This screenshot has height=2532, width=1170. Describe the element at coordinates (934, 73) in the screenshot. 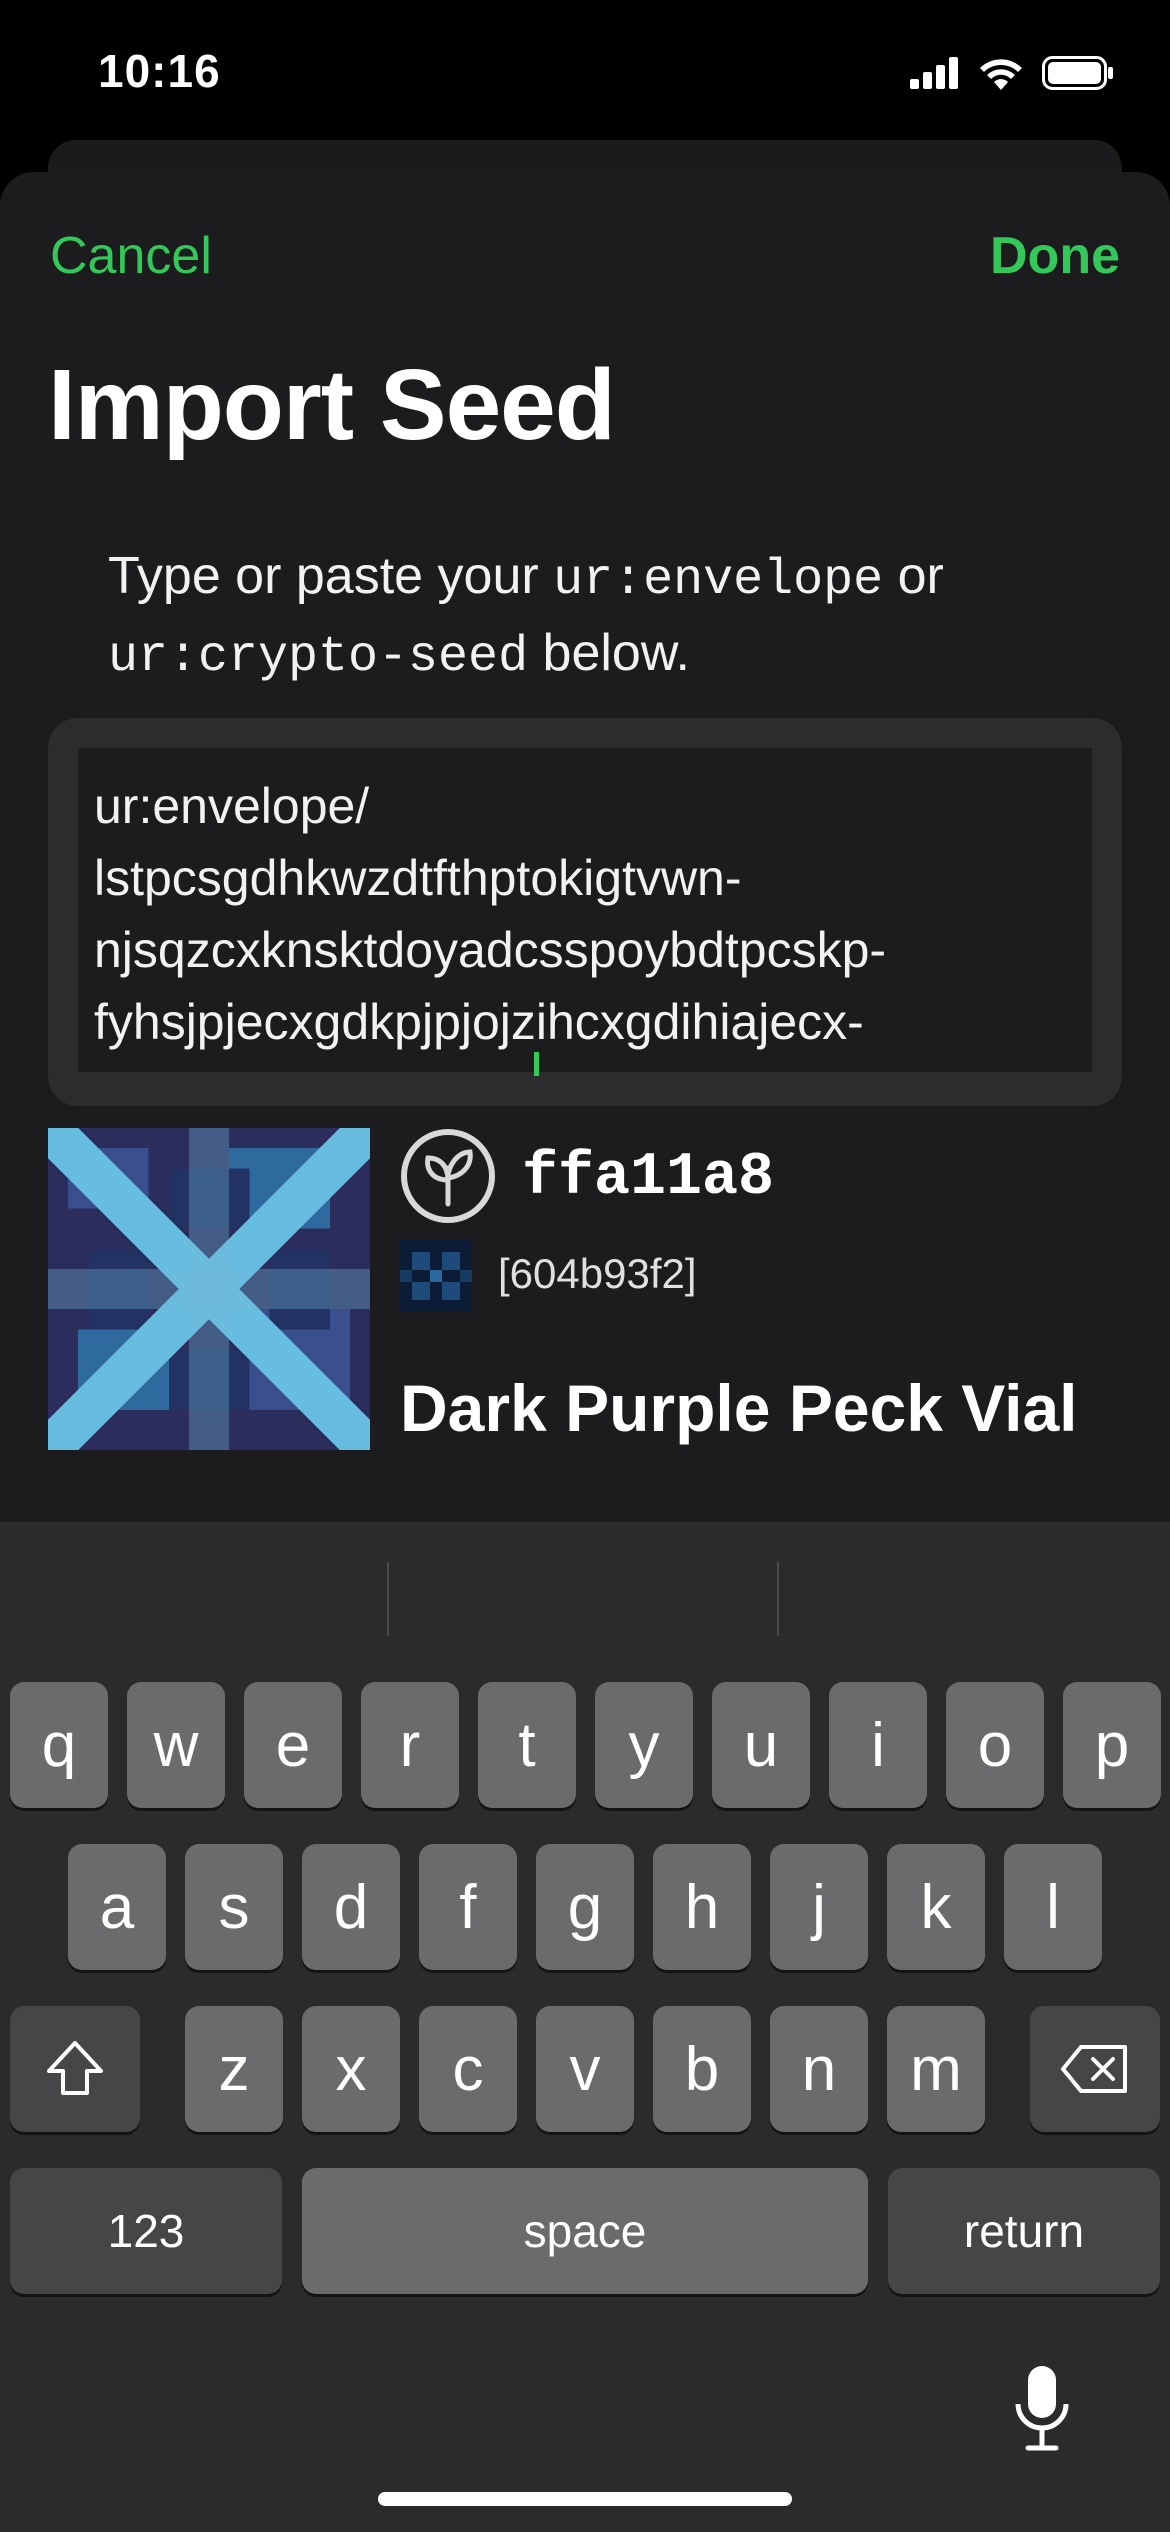

I see `signal-icon` at that location.